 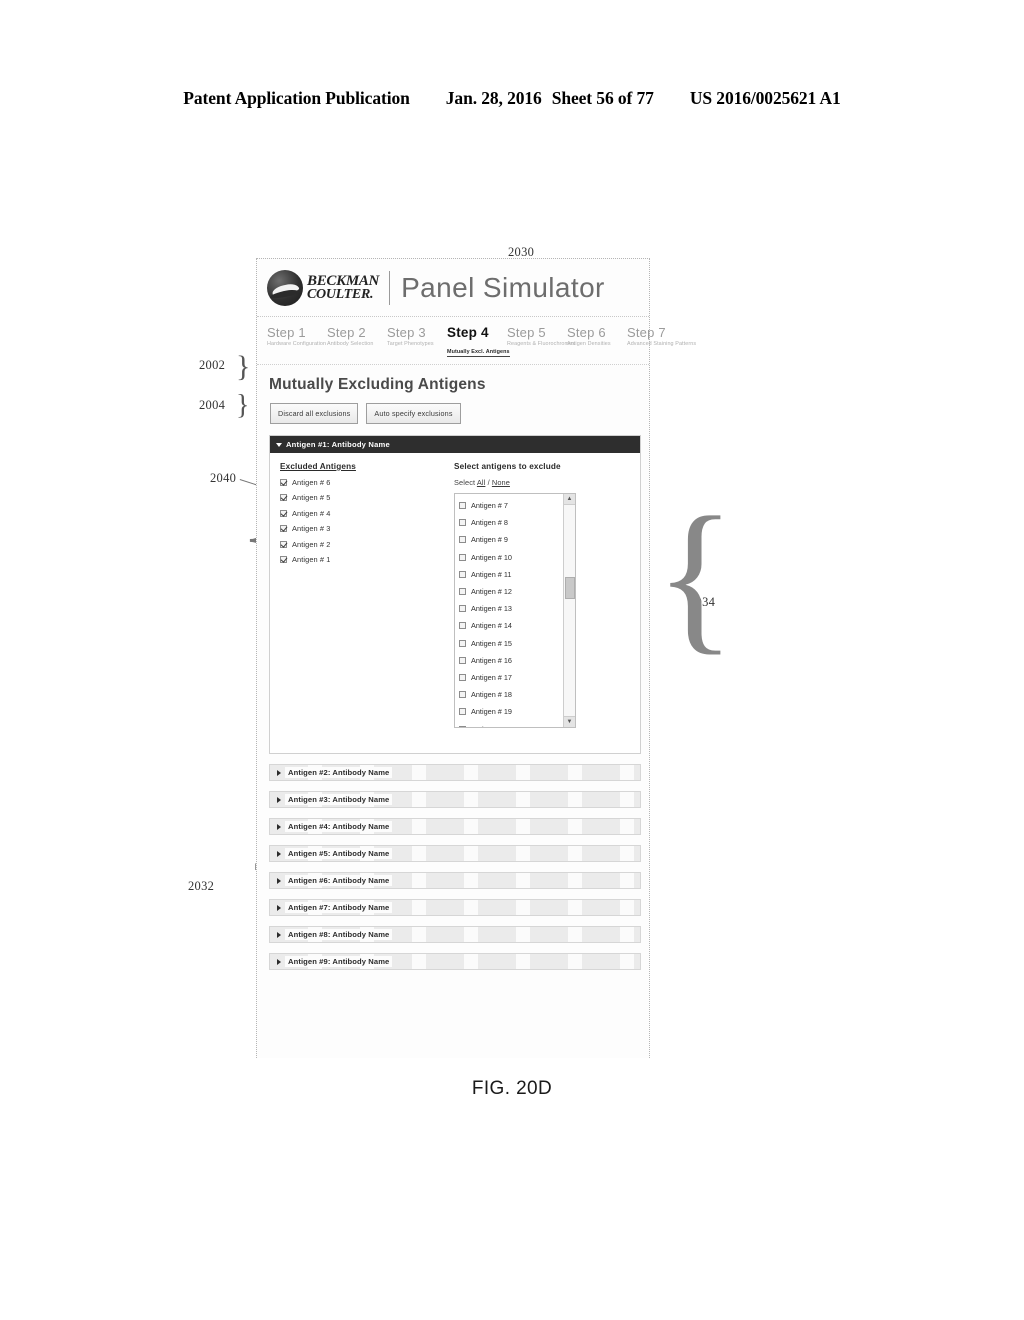 I want to click on step-item-6: Step 6 Antigen Densities, so click(x=592, y=341).